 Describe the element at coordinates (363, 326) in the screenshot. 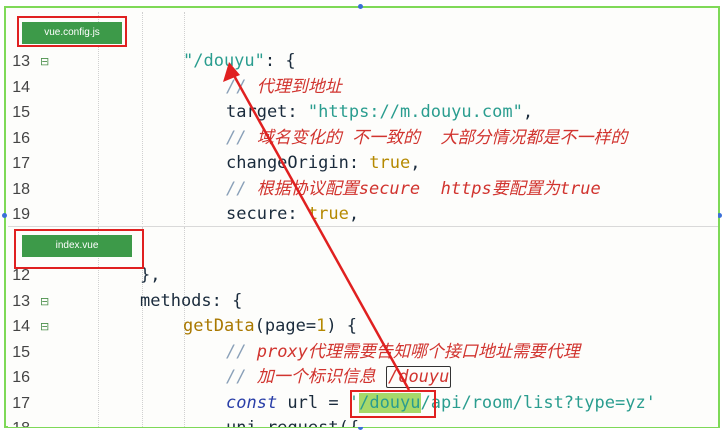

I see `code-line: 14 ⊟ getData(page=1) {` at that location.